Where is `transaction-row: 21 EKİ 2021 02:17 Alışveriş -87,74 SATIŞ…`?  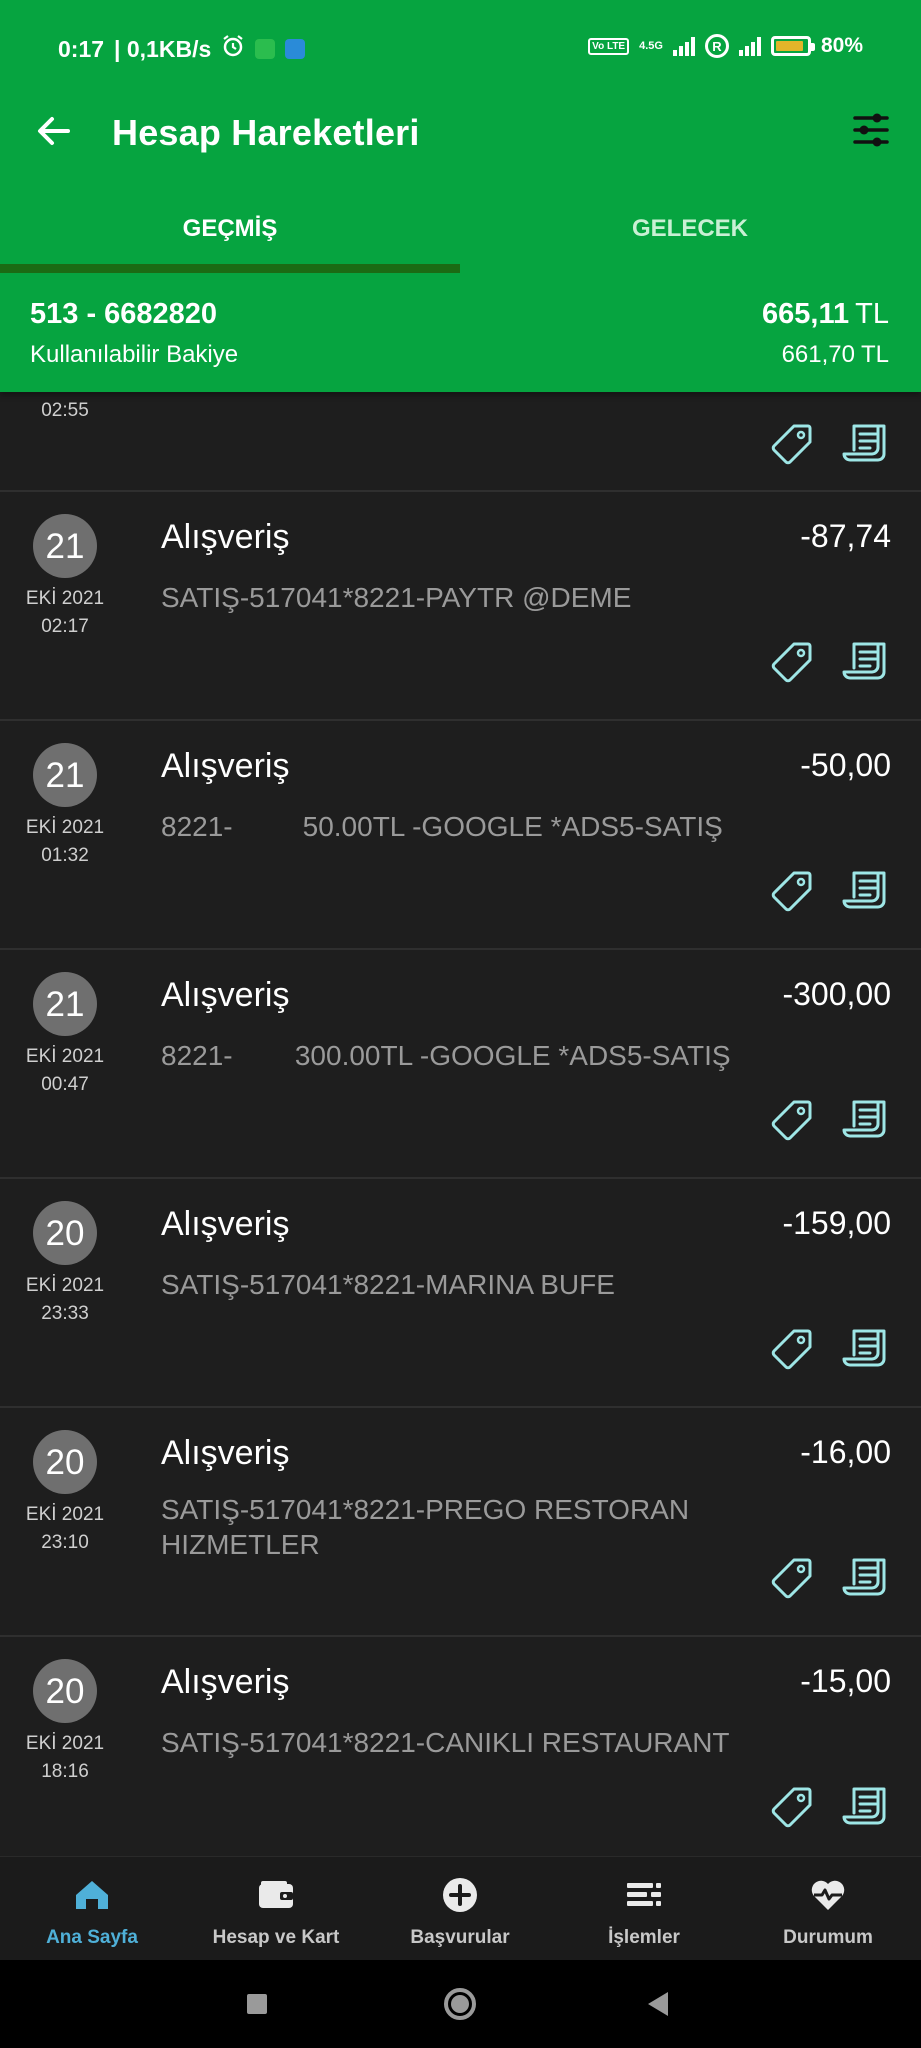
transaction-row: 21 EKİ 2021 02:17 Alışveriş -87,74 SATIŞ… is located at coordinates (460, 606).